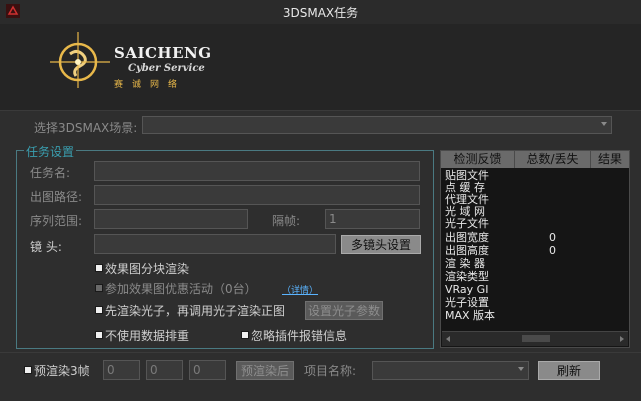 This screenshot has width=641, height=401. I want to click on interval-label: 隔帧:, so click(286, 221).